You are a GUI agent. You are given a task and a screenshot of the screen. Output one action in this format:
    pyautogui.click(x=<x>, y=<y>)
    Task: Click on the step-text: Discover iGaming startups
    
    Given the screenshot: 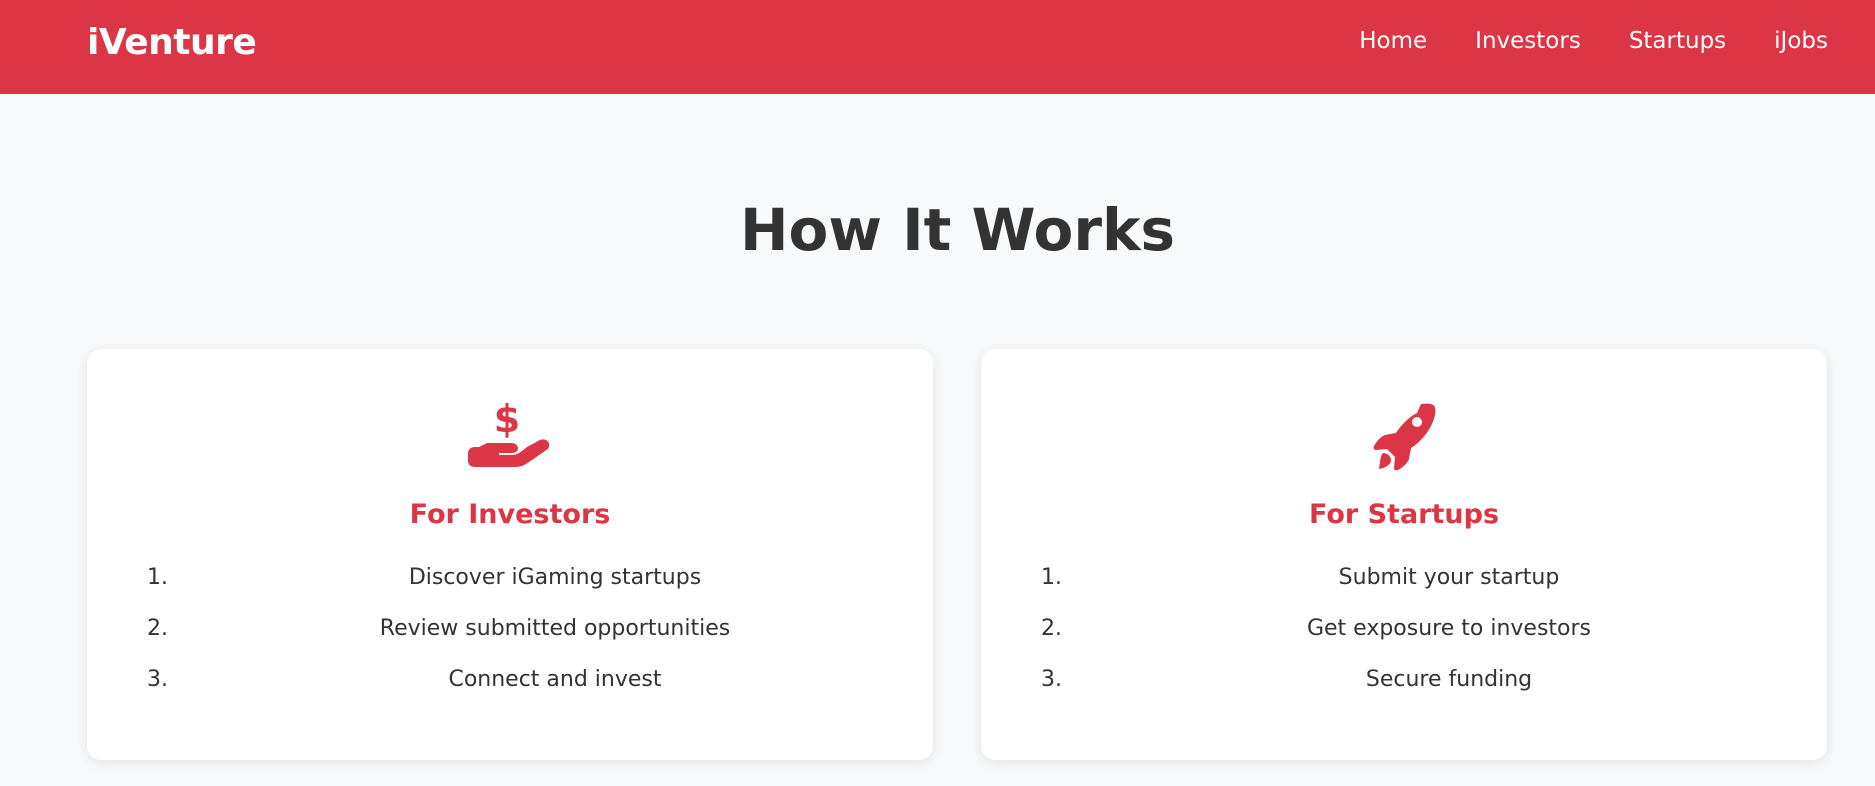 What is the action you would take?
    pyautogui.click(x=555, y=577)
    